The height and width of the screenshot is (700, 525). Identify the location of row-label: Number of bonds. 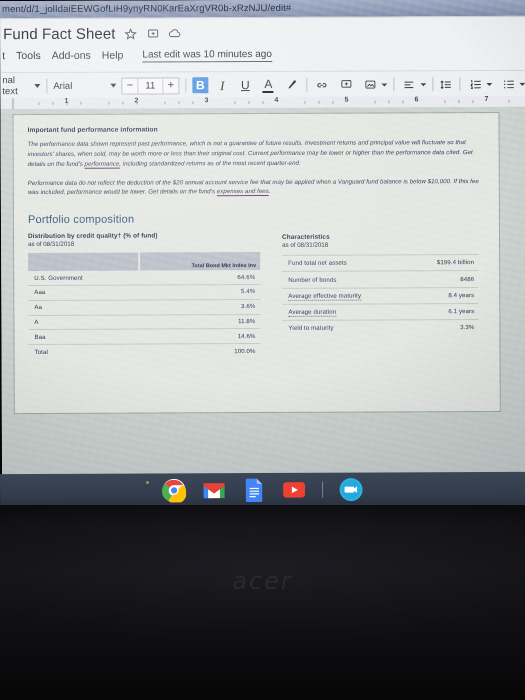
(342, 280).